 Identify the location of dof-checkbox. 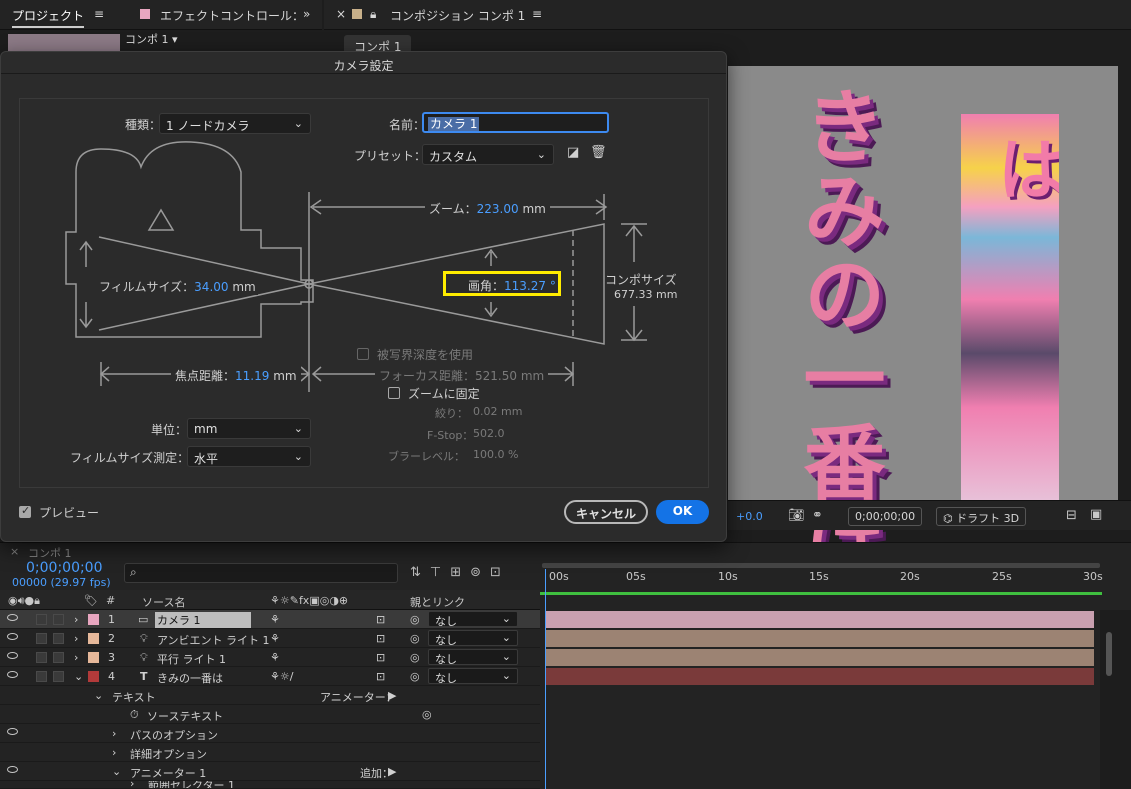
(363, 354).